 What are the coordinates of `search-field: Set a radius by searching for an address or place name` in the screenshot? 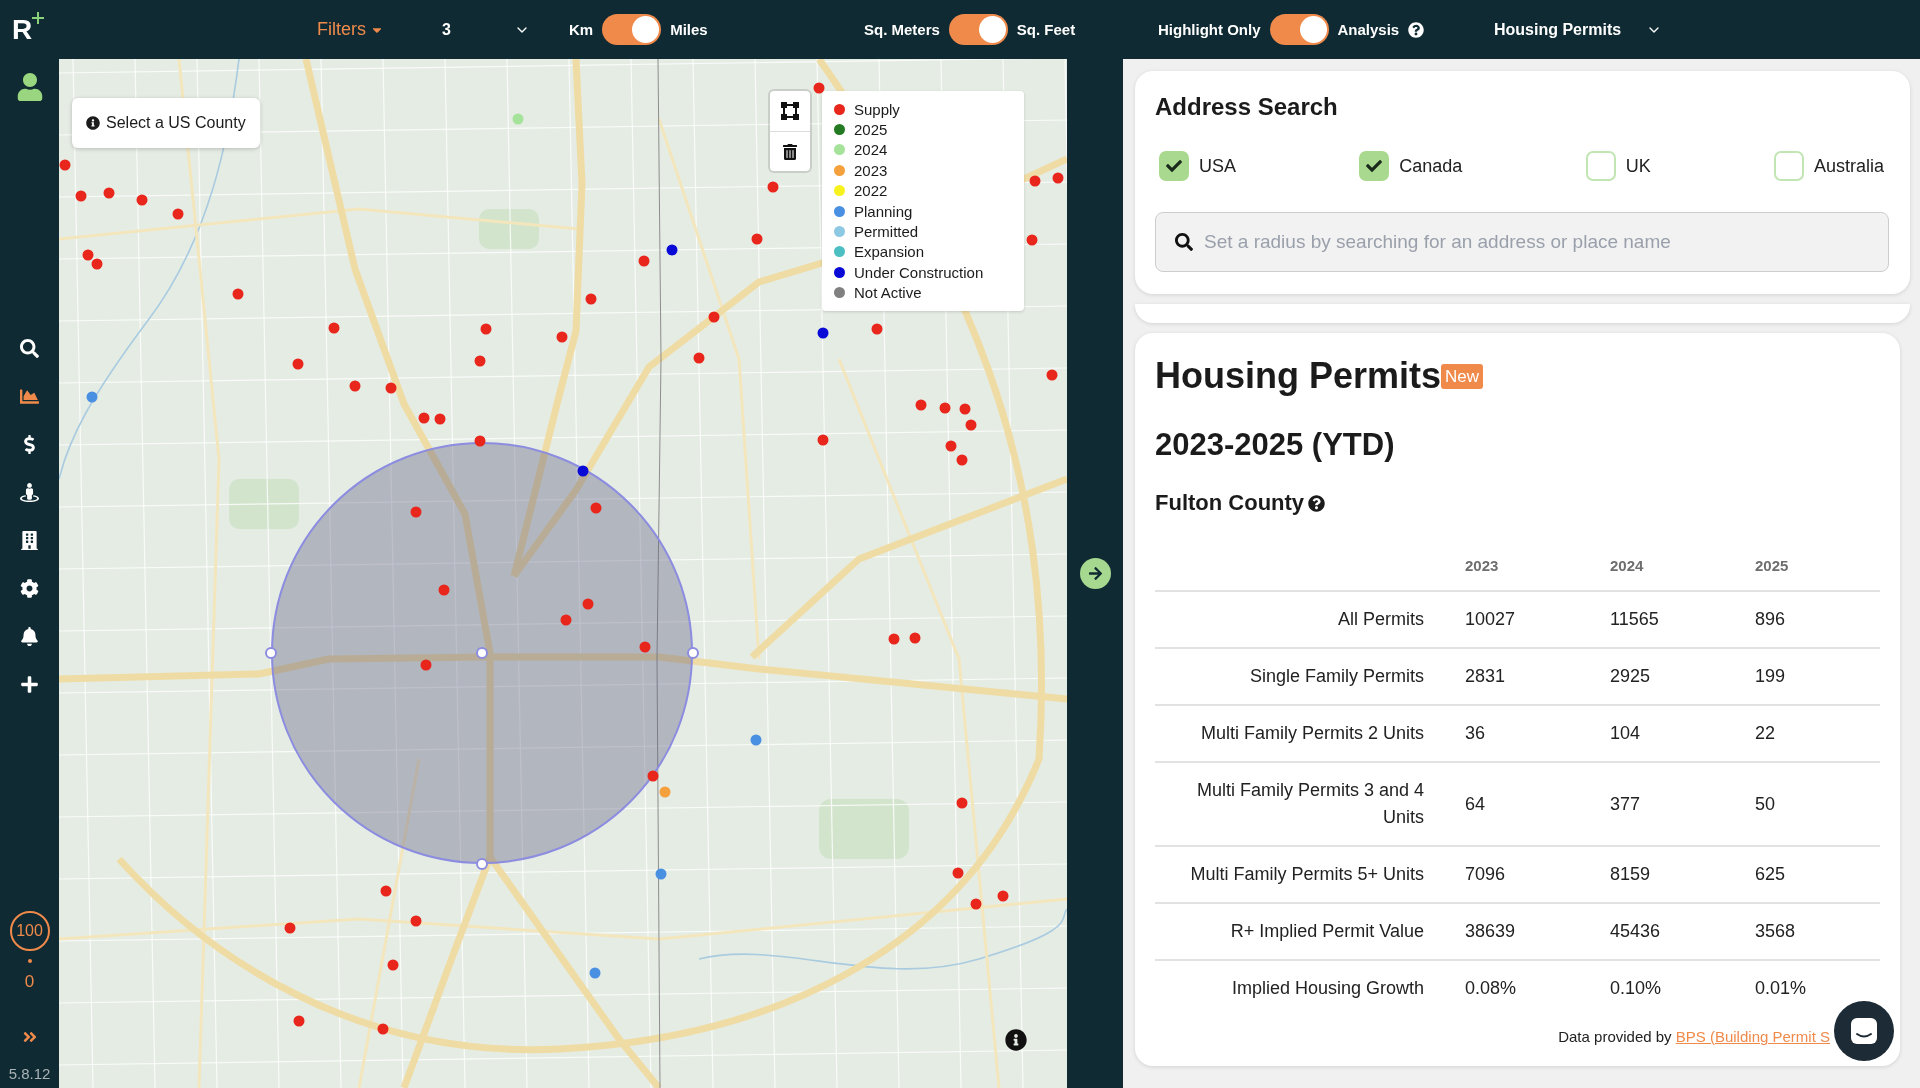 It's located at (1522, 242).